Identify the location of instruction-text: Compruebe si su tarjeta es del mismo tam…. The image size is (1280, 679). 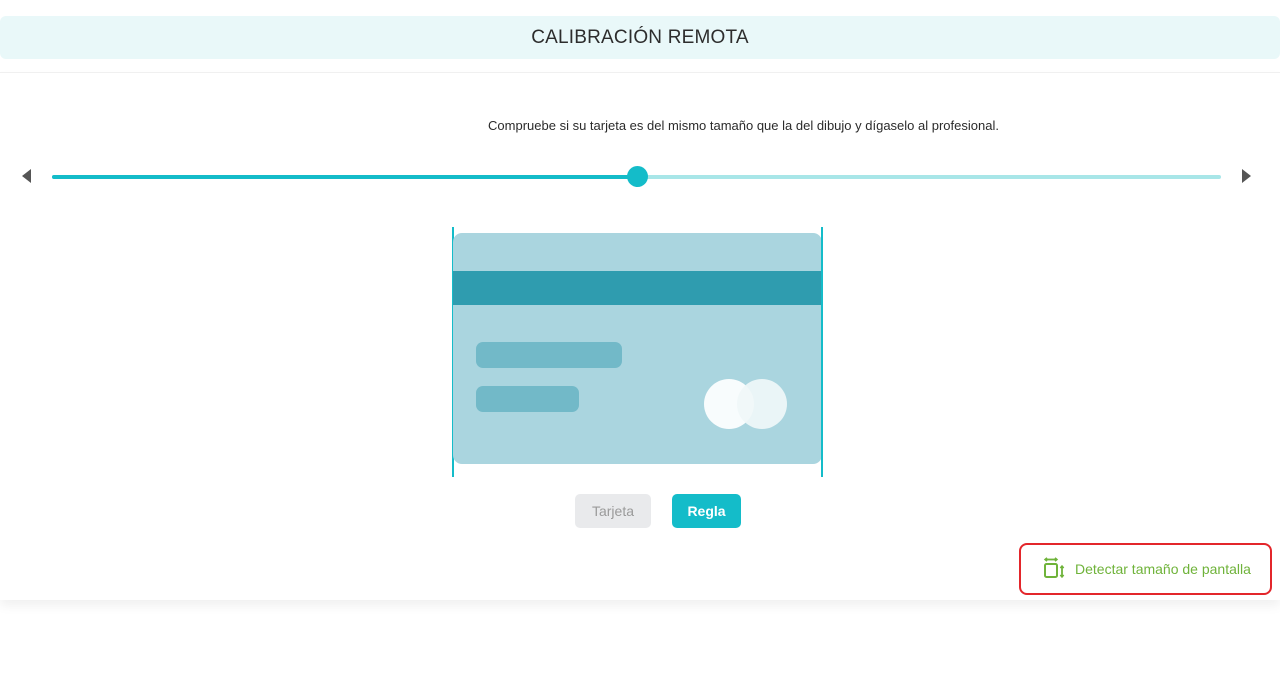
(743, 125).